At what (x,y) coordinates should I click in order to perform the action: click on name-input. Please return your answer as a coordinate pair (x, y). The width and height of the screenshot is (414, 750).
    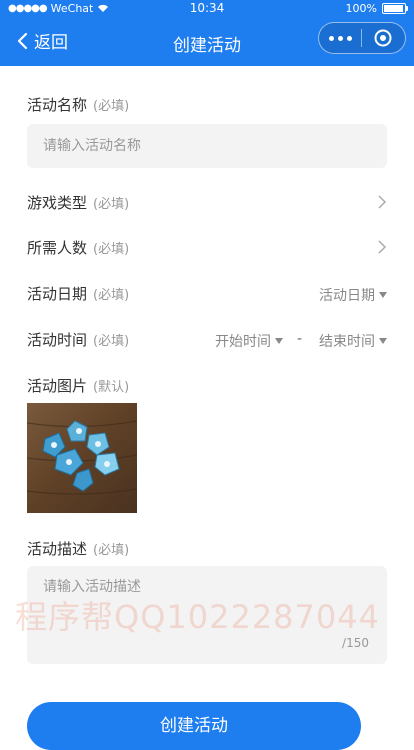
    Looking at the image, I should click on (208, 146).